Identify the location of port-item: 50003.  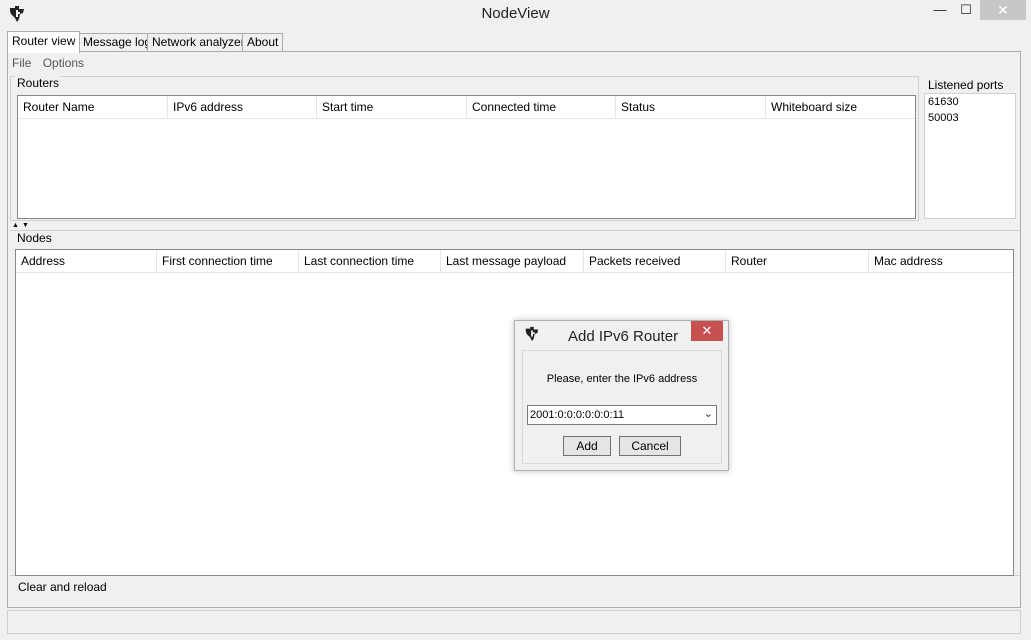
(943, 118).